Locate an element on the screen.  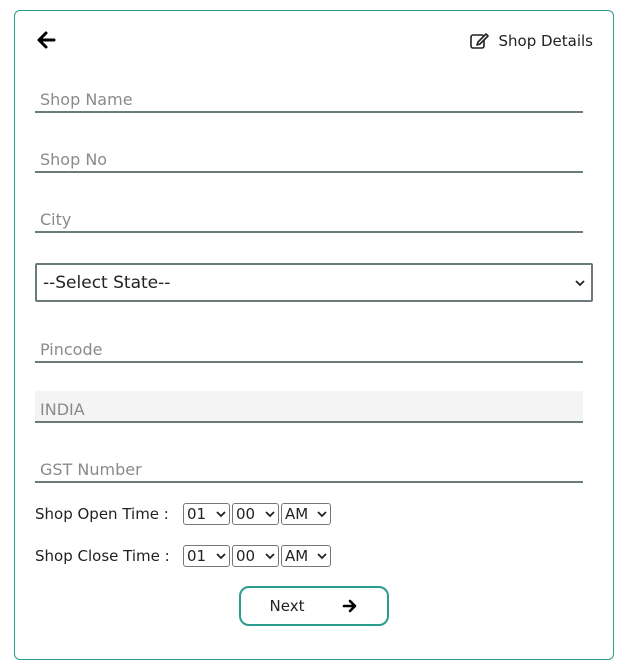
country-field is located at coordinates (309, 407).